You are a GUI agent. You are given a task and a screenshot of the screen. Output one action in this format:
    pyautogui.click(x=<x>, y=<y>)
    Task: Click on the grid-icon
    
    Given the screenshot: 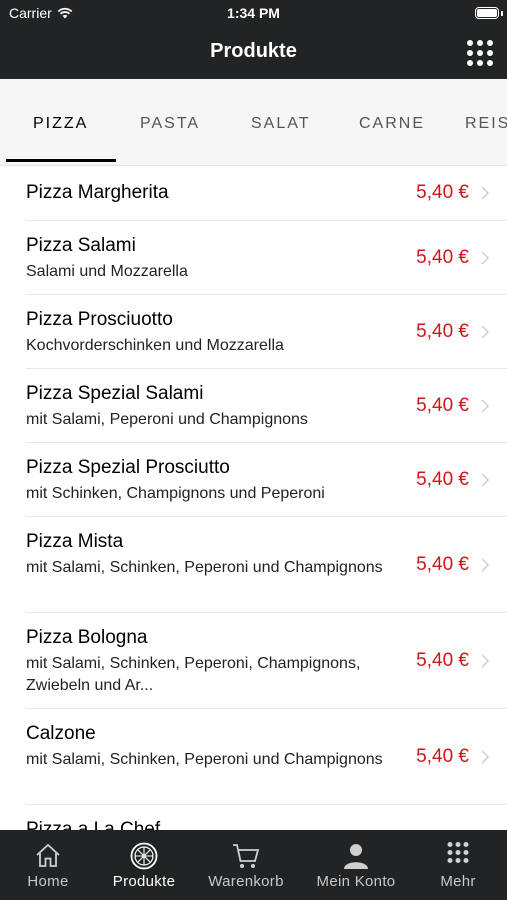 What is the action you would take?
    pyautogui.click(x=458, y=852)
    